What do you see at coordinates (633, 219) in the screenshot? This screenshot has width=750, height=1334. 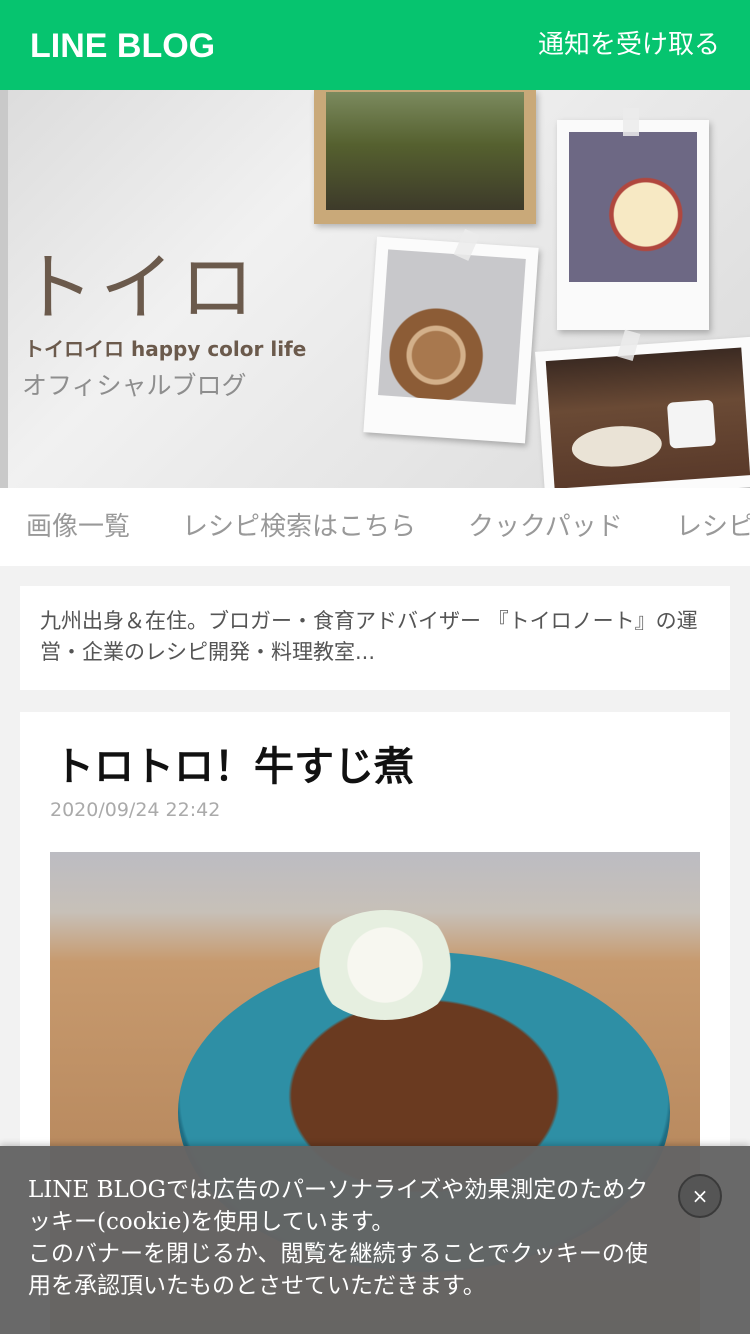 I see `banner-photo-omelette` at bounding box center [633, 219].